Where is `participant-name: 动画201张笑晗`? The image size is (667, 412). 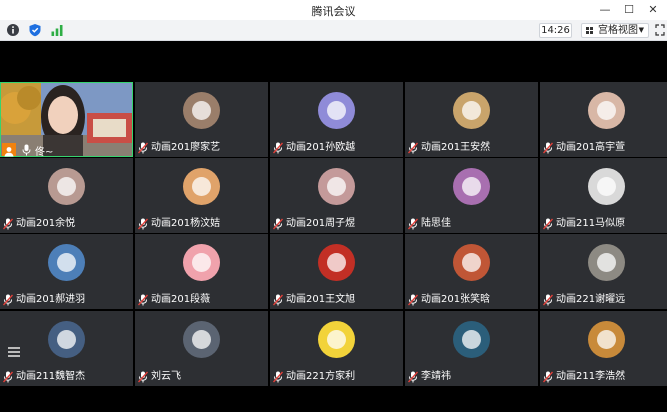 participant-name: 动画201张笑晗 is located at coordinates (456, 299).